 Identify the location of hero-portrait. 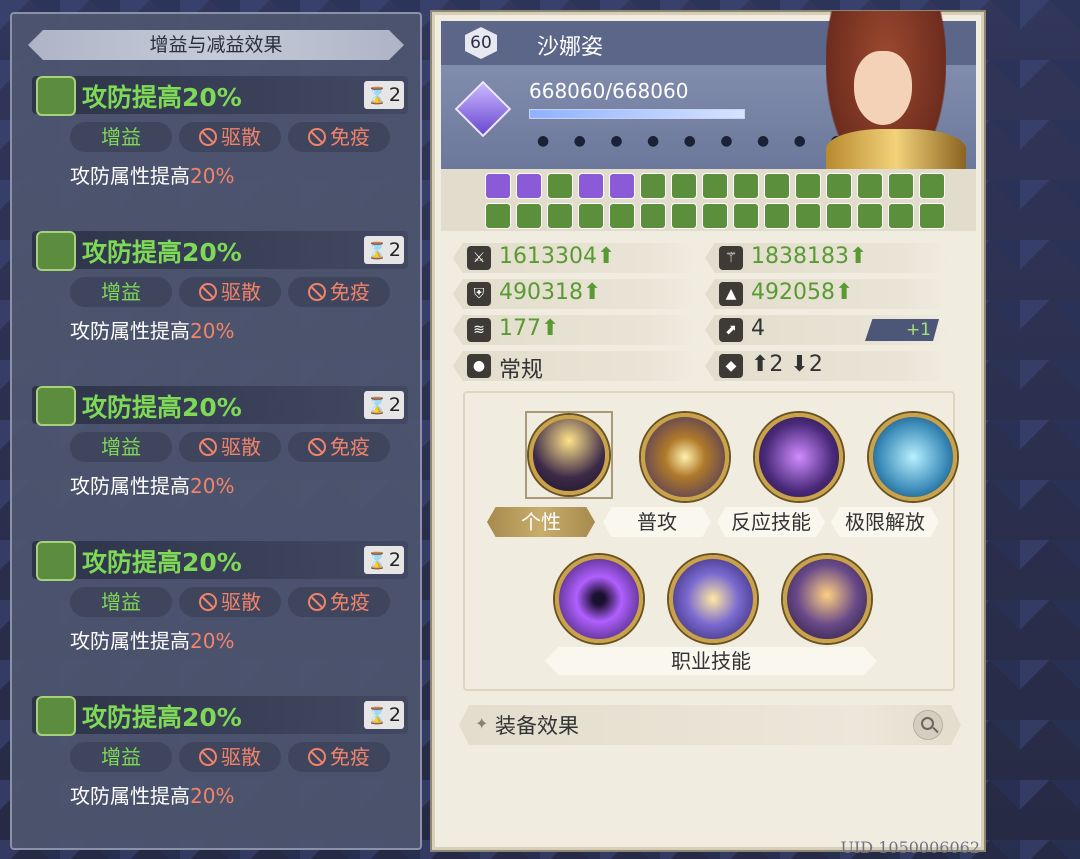
(881, 90).